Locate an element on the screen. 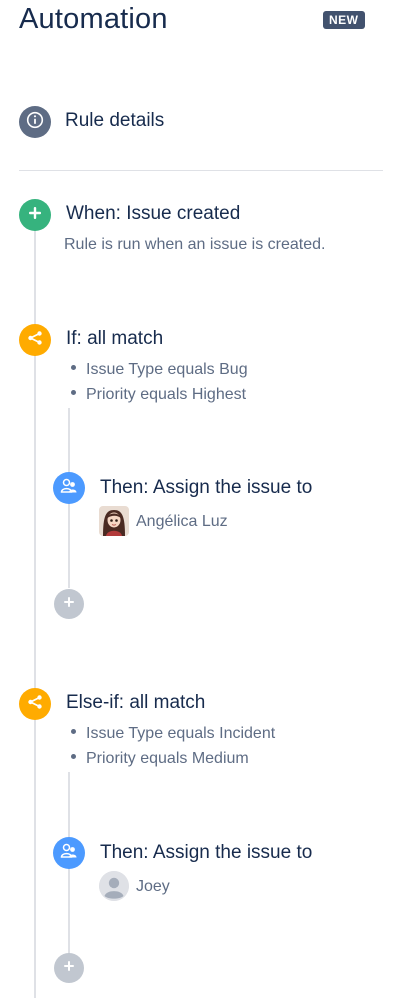 Image resolution: width=418 pixels, height=998 pixels. rule-details-button is located at coordinates (35, 122).